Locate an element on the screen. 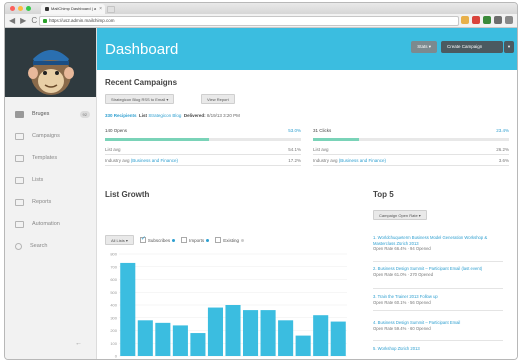  clicks-progress-bar is located at coordinates (411, 139).